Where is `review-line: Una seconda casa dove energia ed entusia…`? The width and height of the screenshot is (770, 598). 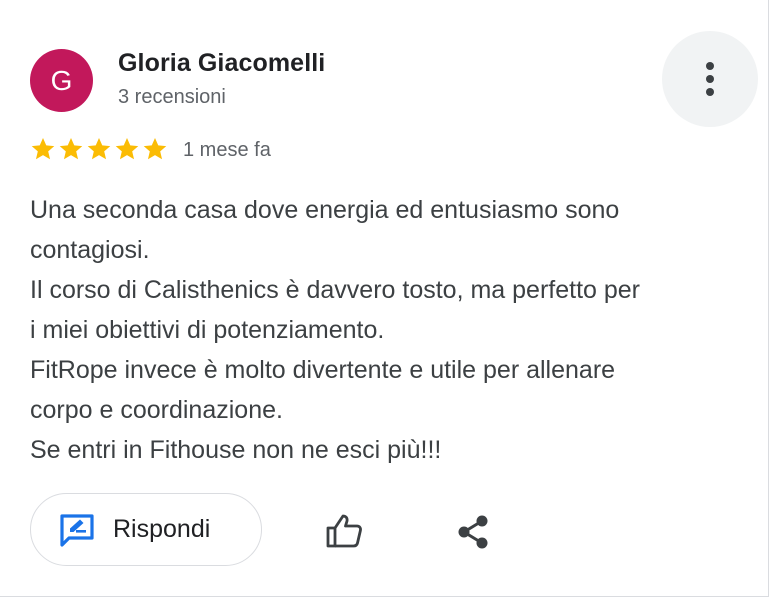 review-line: Una seconda casa dove energia ed entusia… is located at coordinates (325, 210).